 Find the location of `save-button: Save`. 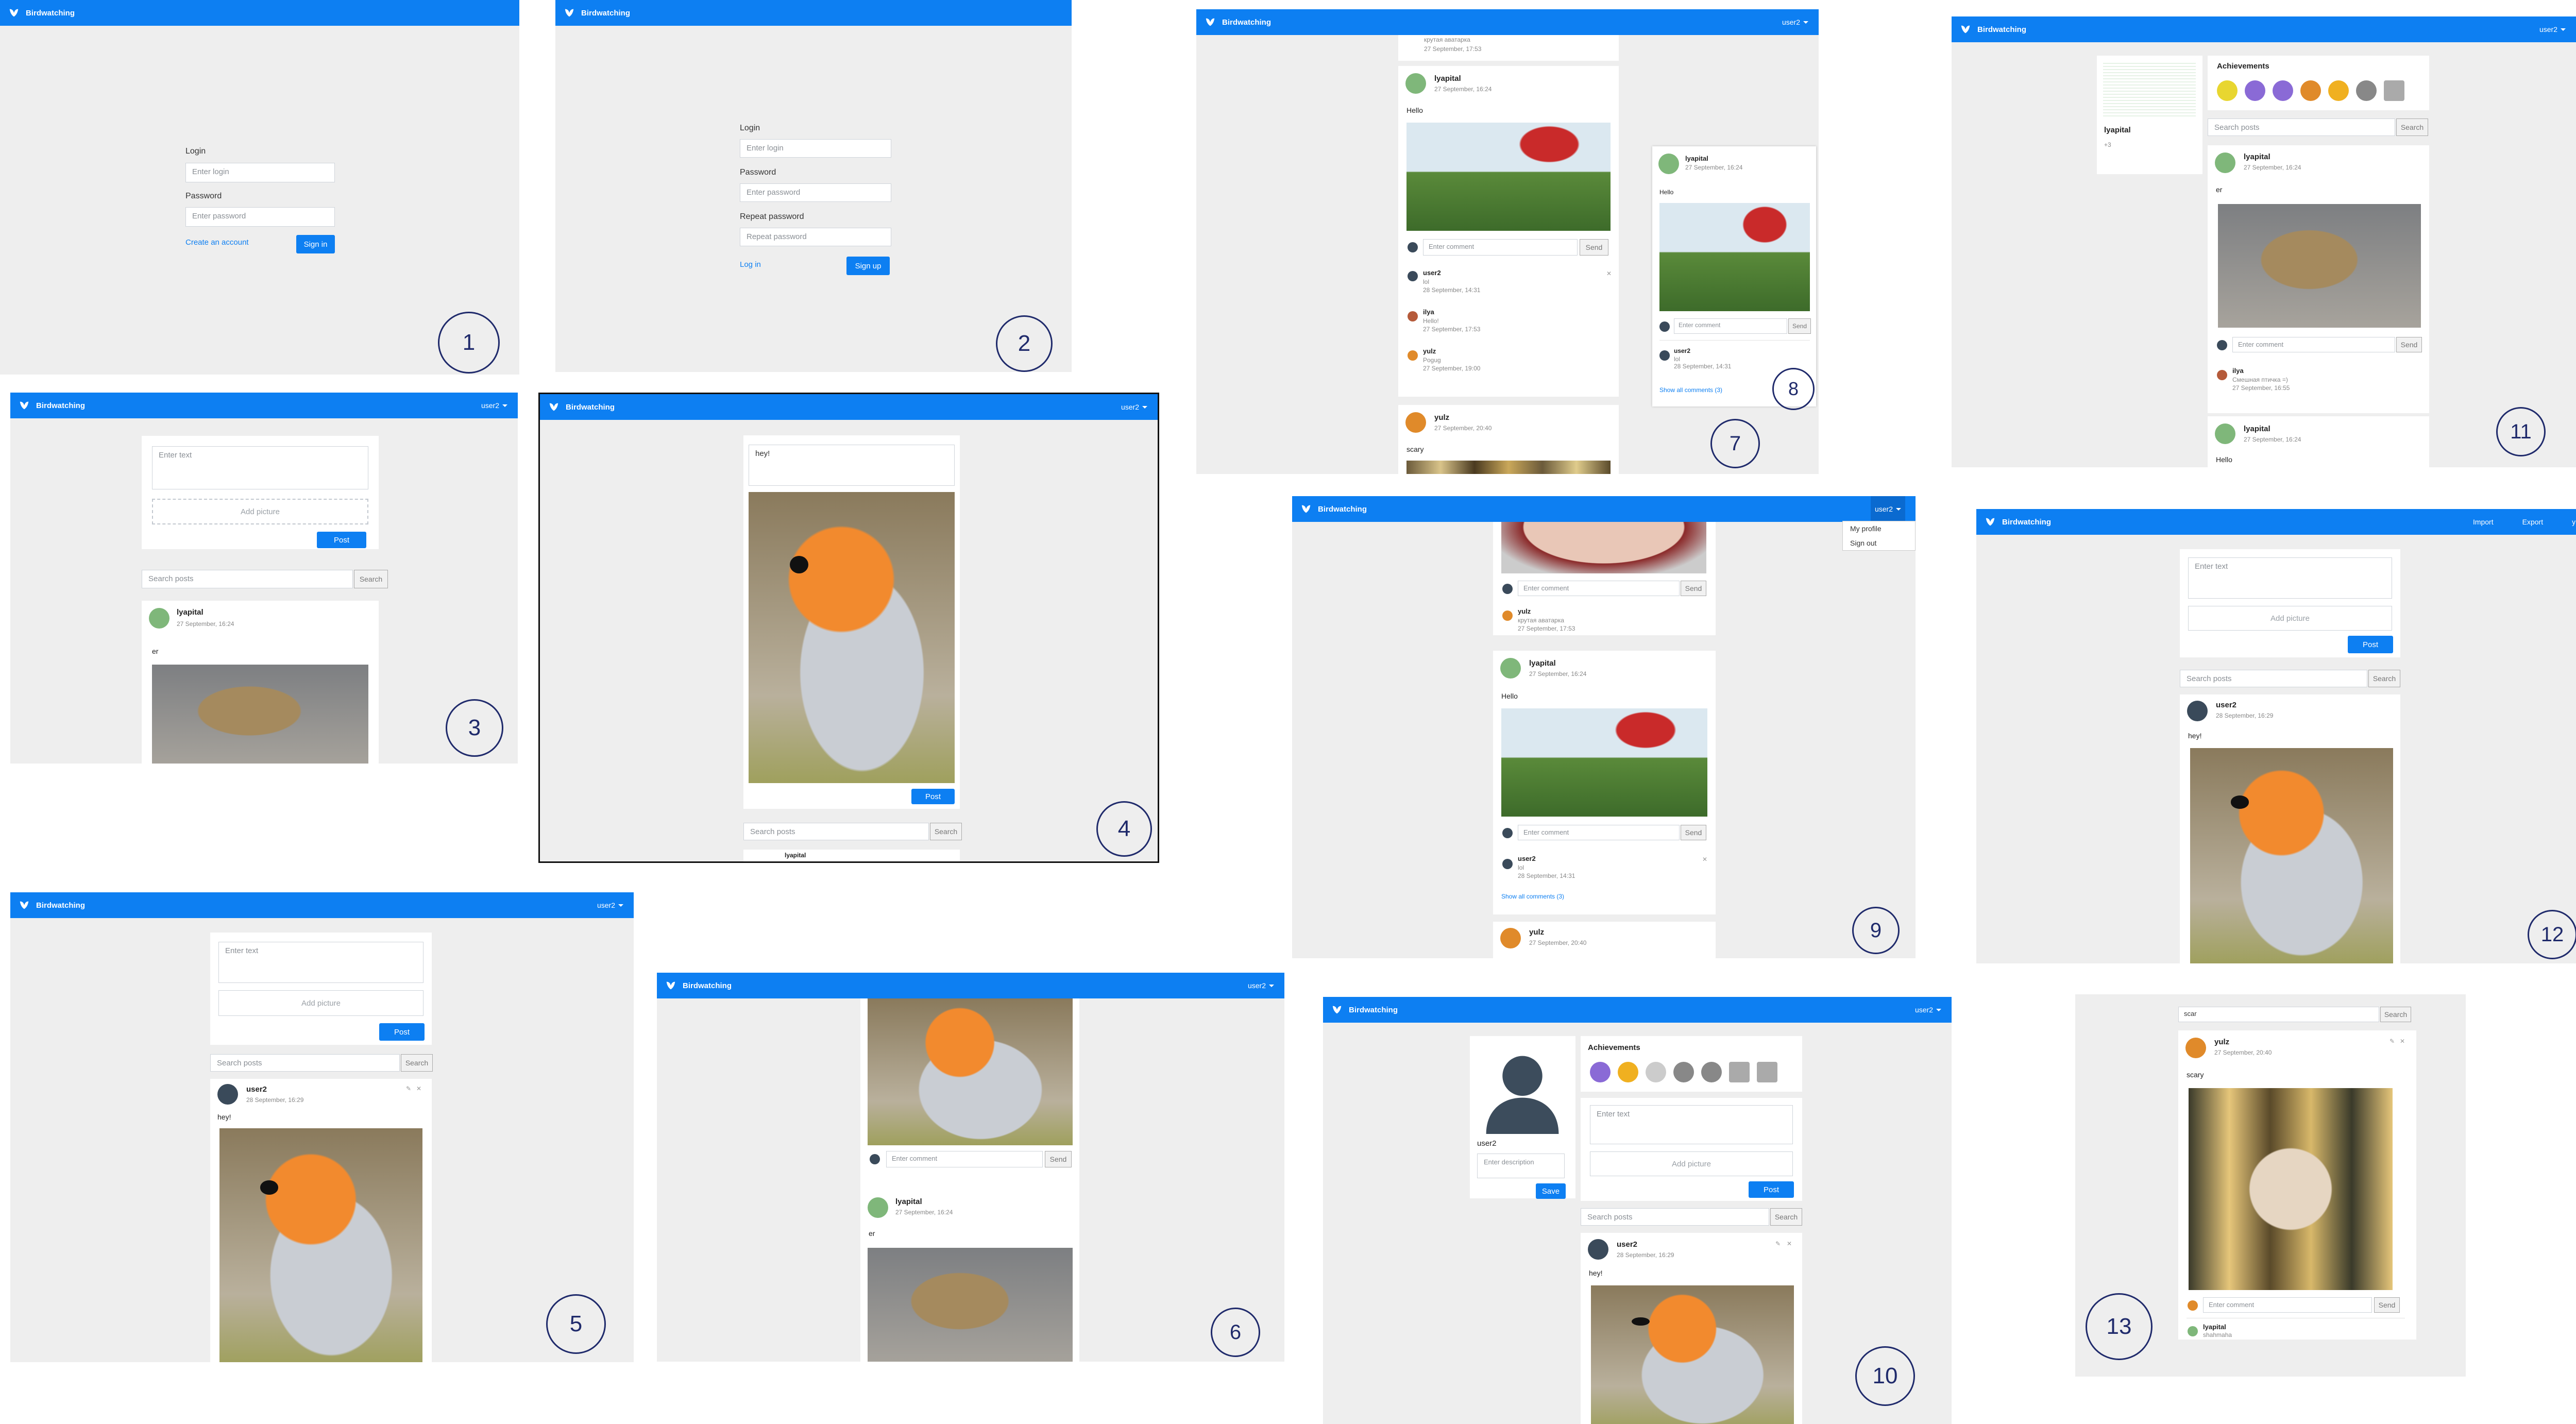

save-button: Save is located at coordinates (1551, 1191).